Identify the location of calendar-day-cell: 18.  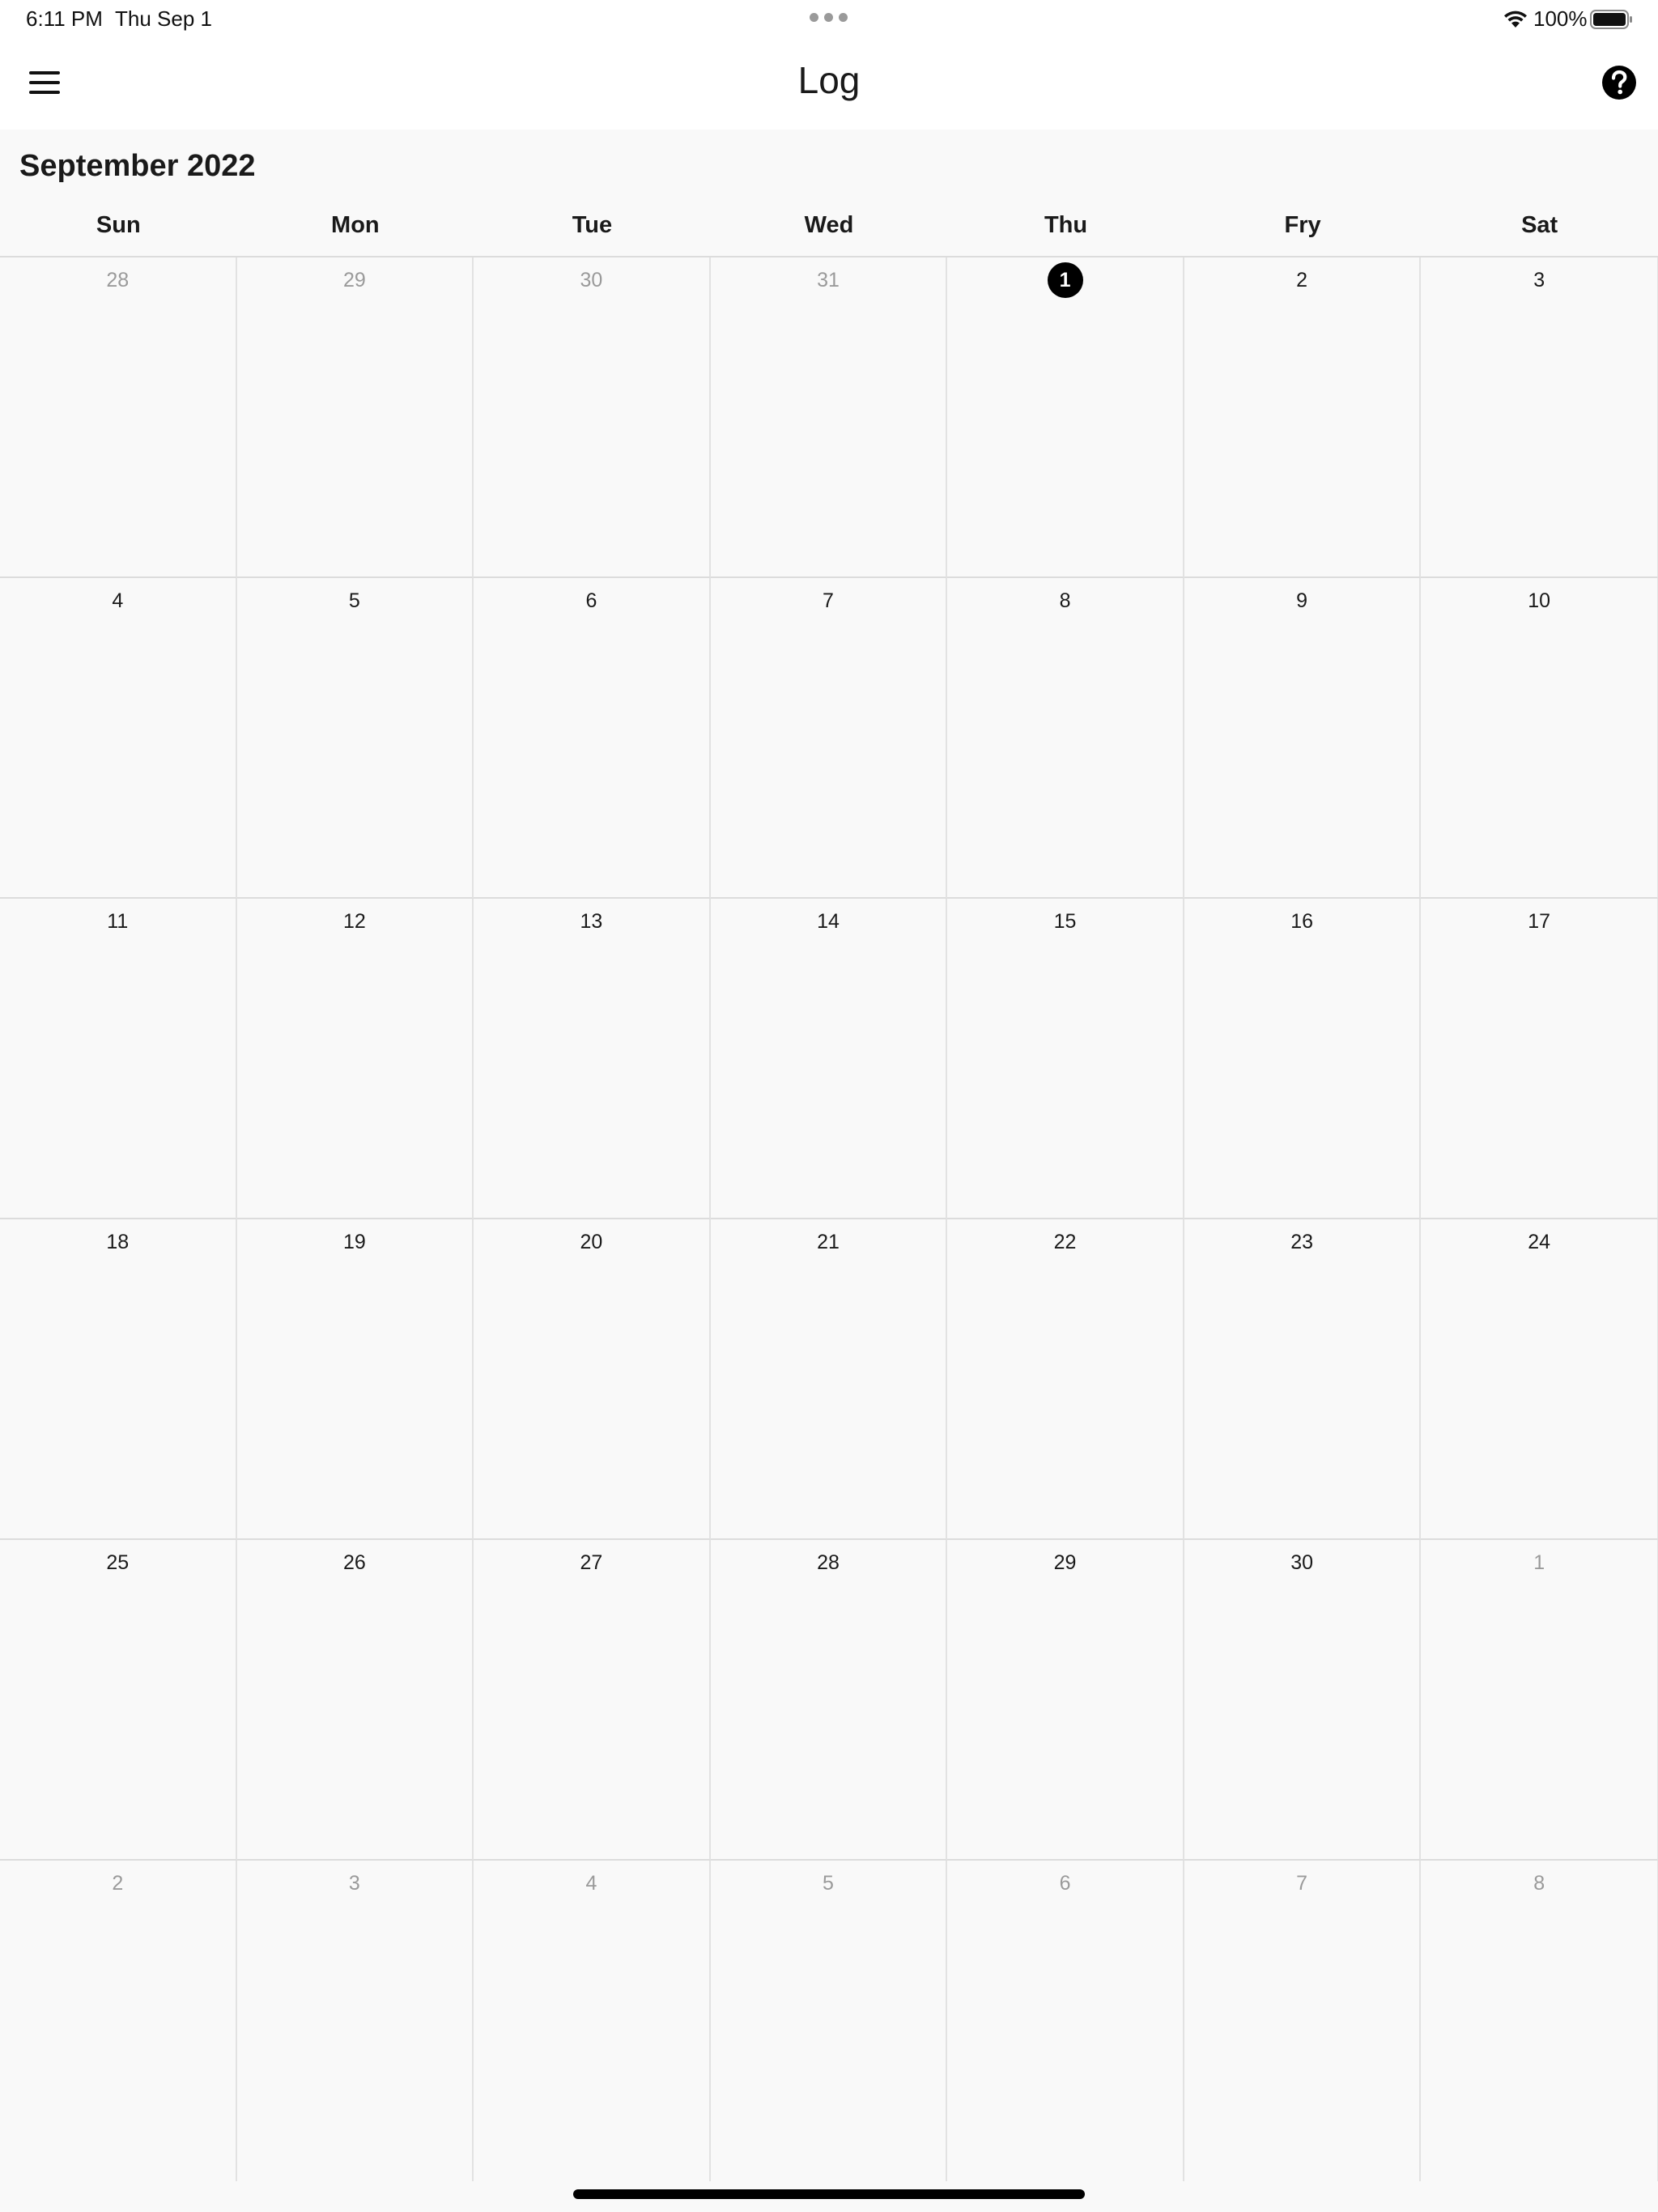
(118, 1380).